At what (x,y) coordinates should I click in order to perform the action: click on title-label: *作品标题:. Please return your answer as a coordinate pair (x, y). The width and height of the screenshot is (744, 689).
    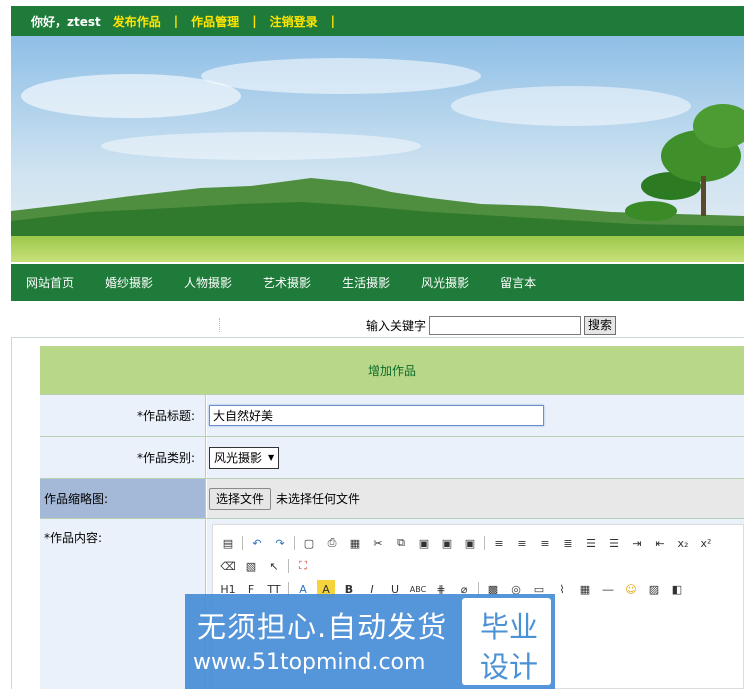
    Looking at the image, I should click on (123, 415).